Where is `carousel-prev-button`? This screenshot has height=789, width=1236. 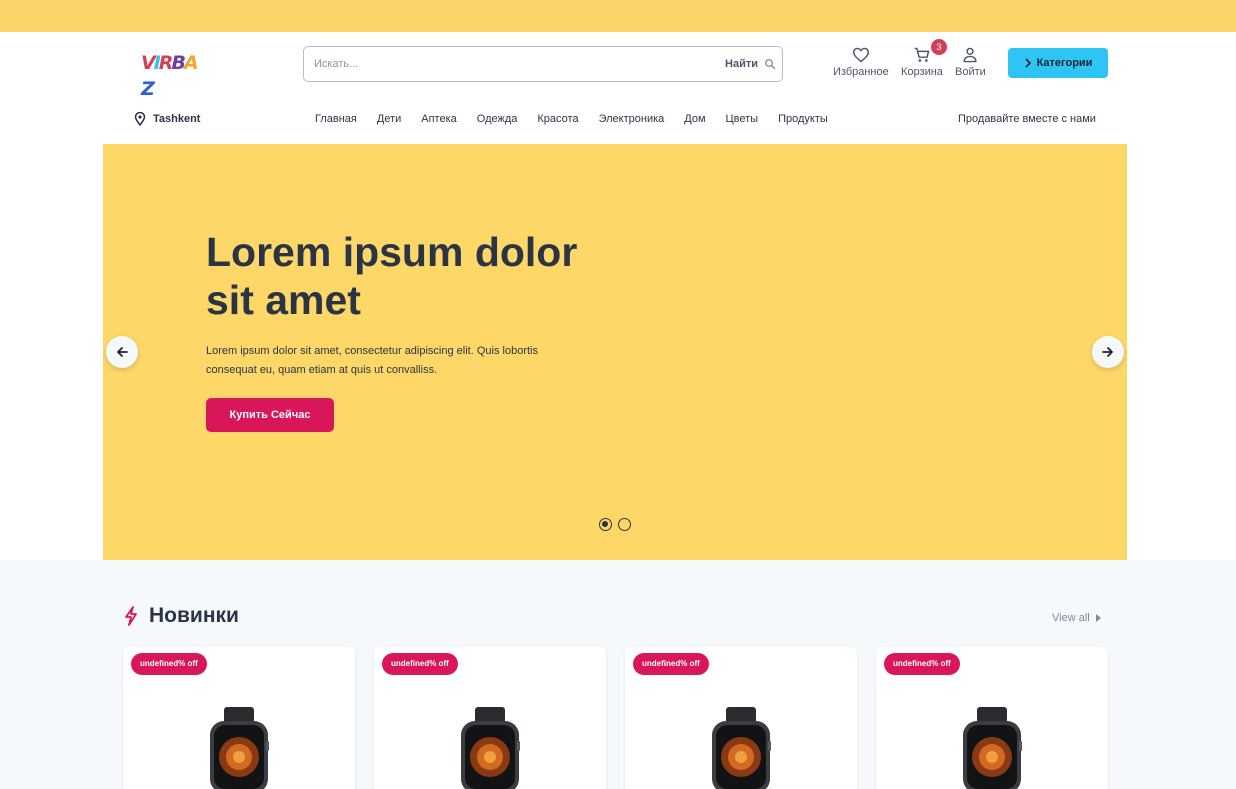 carousel-prev-button is located at coordinates (122, 352).